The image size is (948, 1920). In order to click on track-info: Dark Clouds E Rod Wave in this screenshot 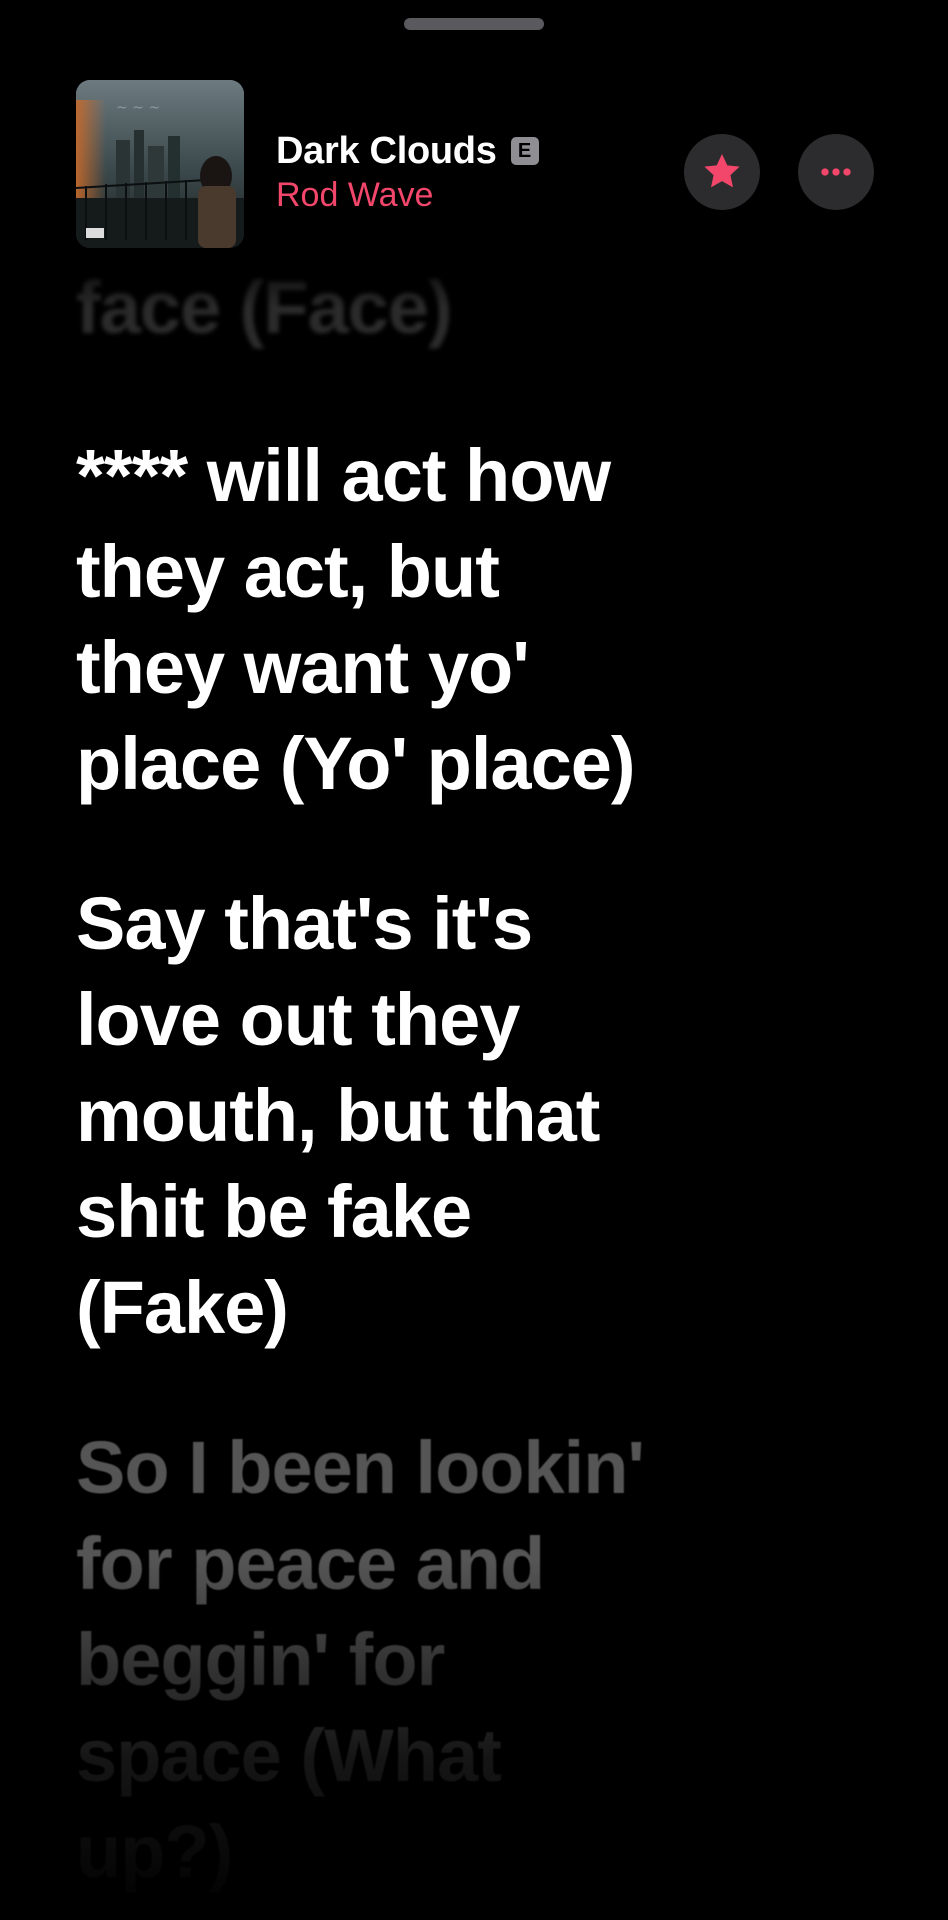, I will do `click(407, 171)`.